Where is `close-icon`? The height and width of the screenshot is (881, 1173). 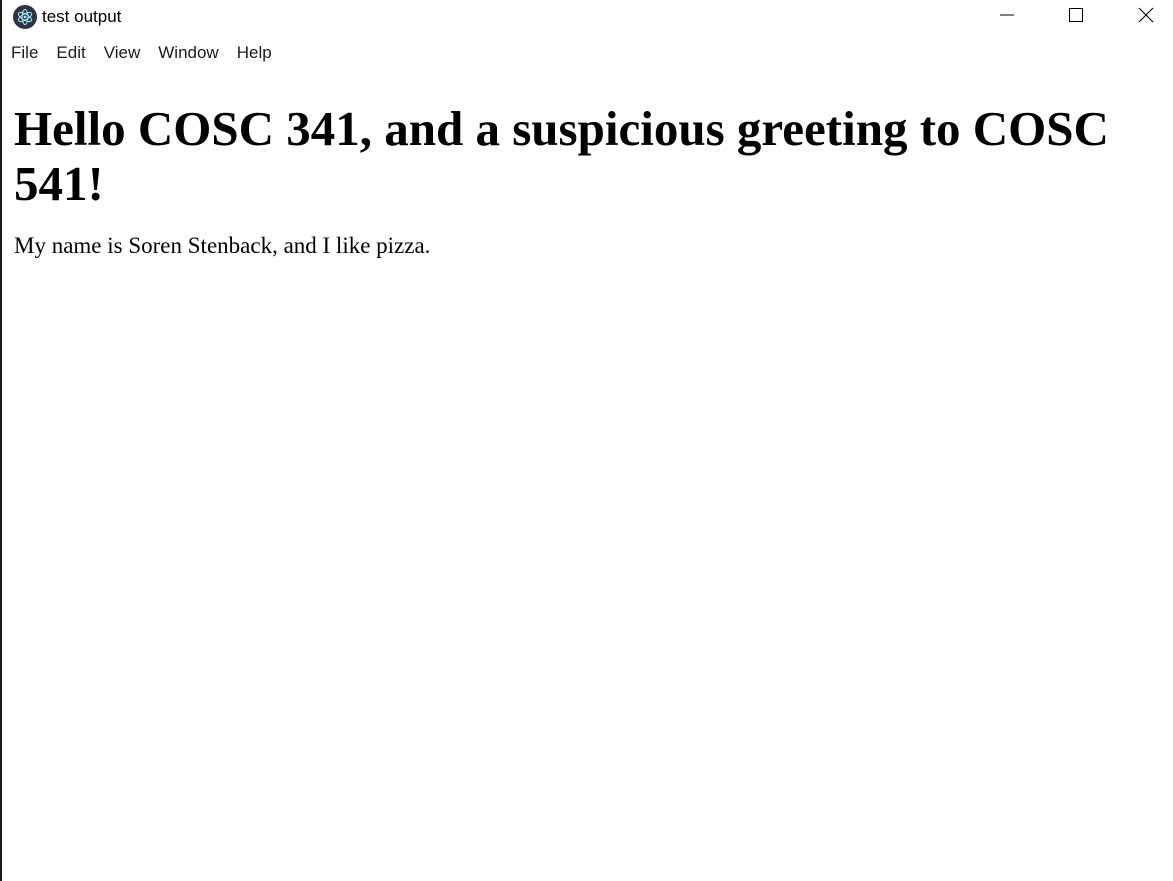 close-icon is located at coordinates (1146, 17).